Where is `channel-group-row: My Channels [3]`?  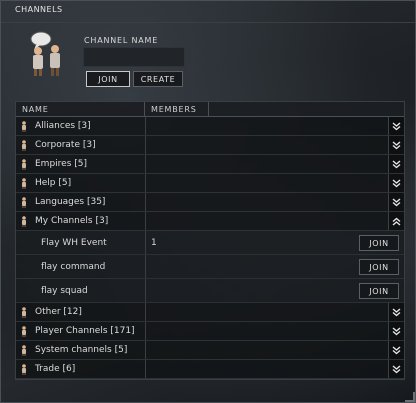 channel-group-row: My Channels [3] is located at coordinates (210, 221).